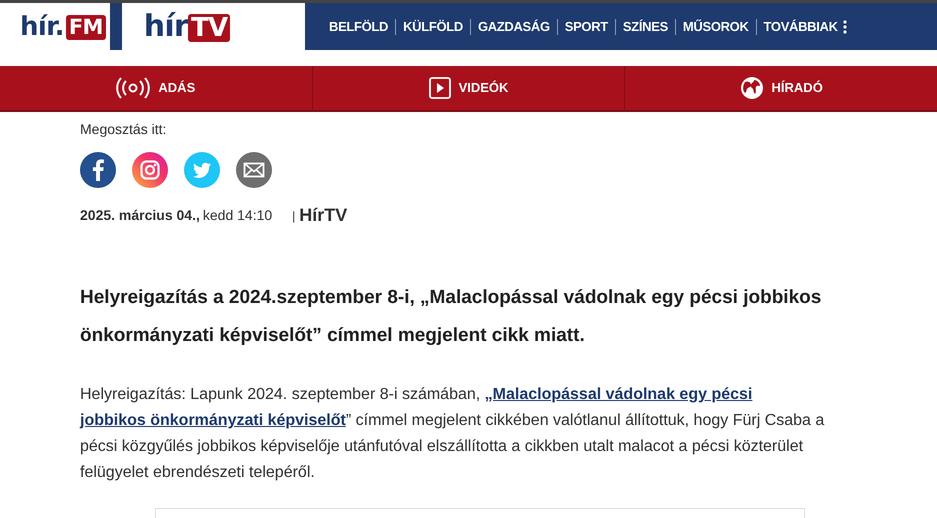 This screenshot has width=937, height=518. Describe the element at coordinates (254, 170) in the screenshot. I see `email-icon` at that location.